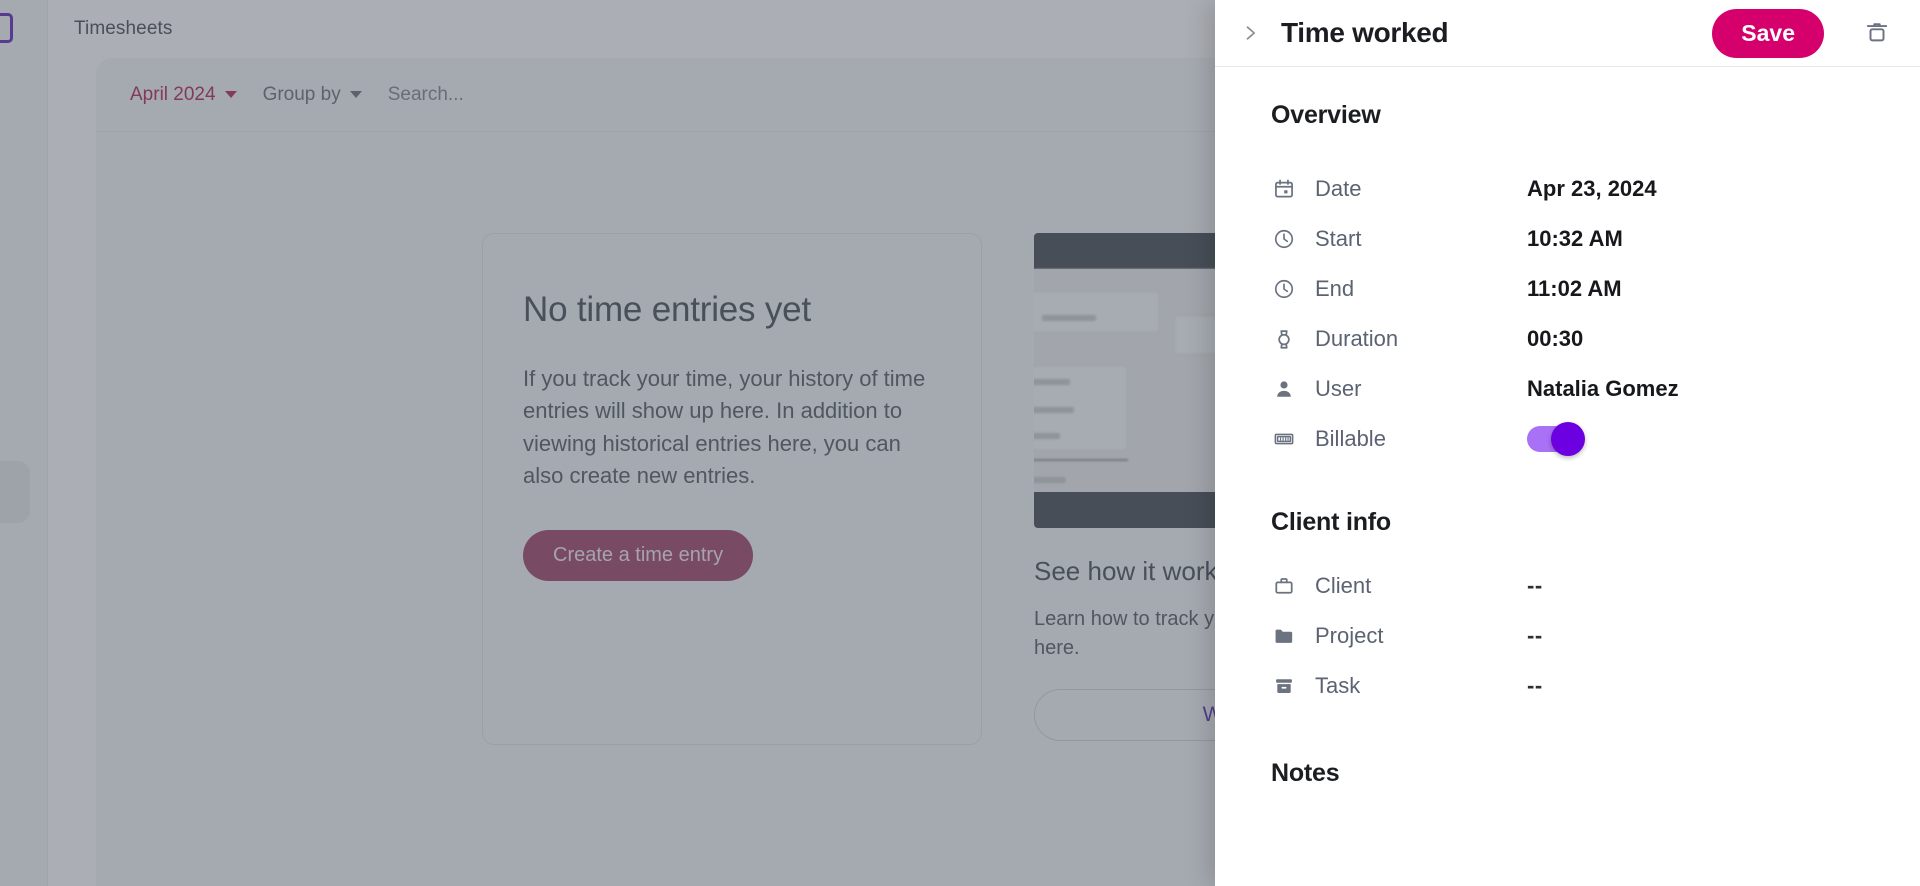  Describe the element at coordinates (24, 443) in the screenshot. I see `icon-rail` at that location.